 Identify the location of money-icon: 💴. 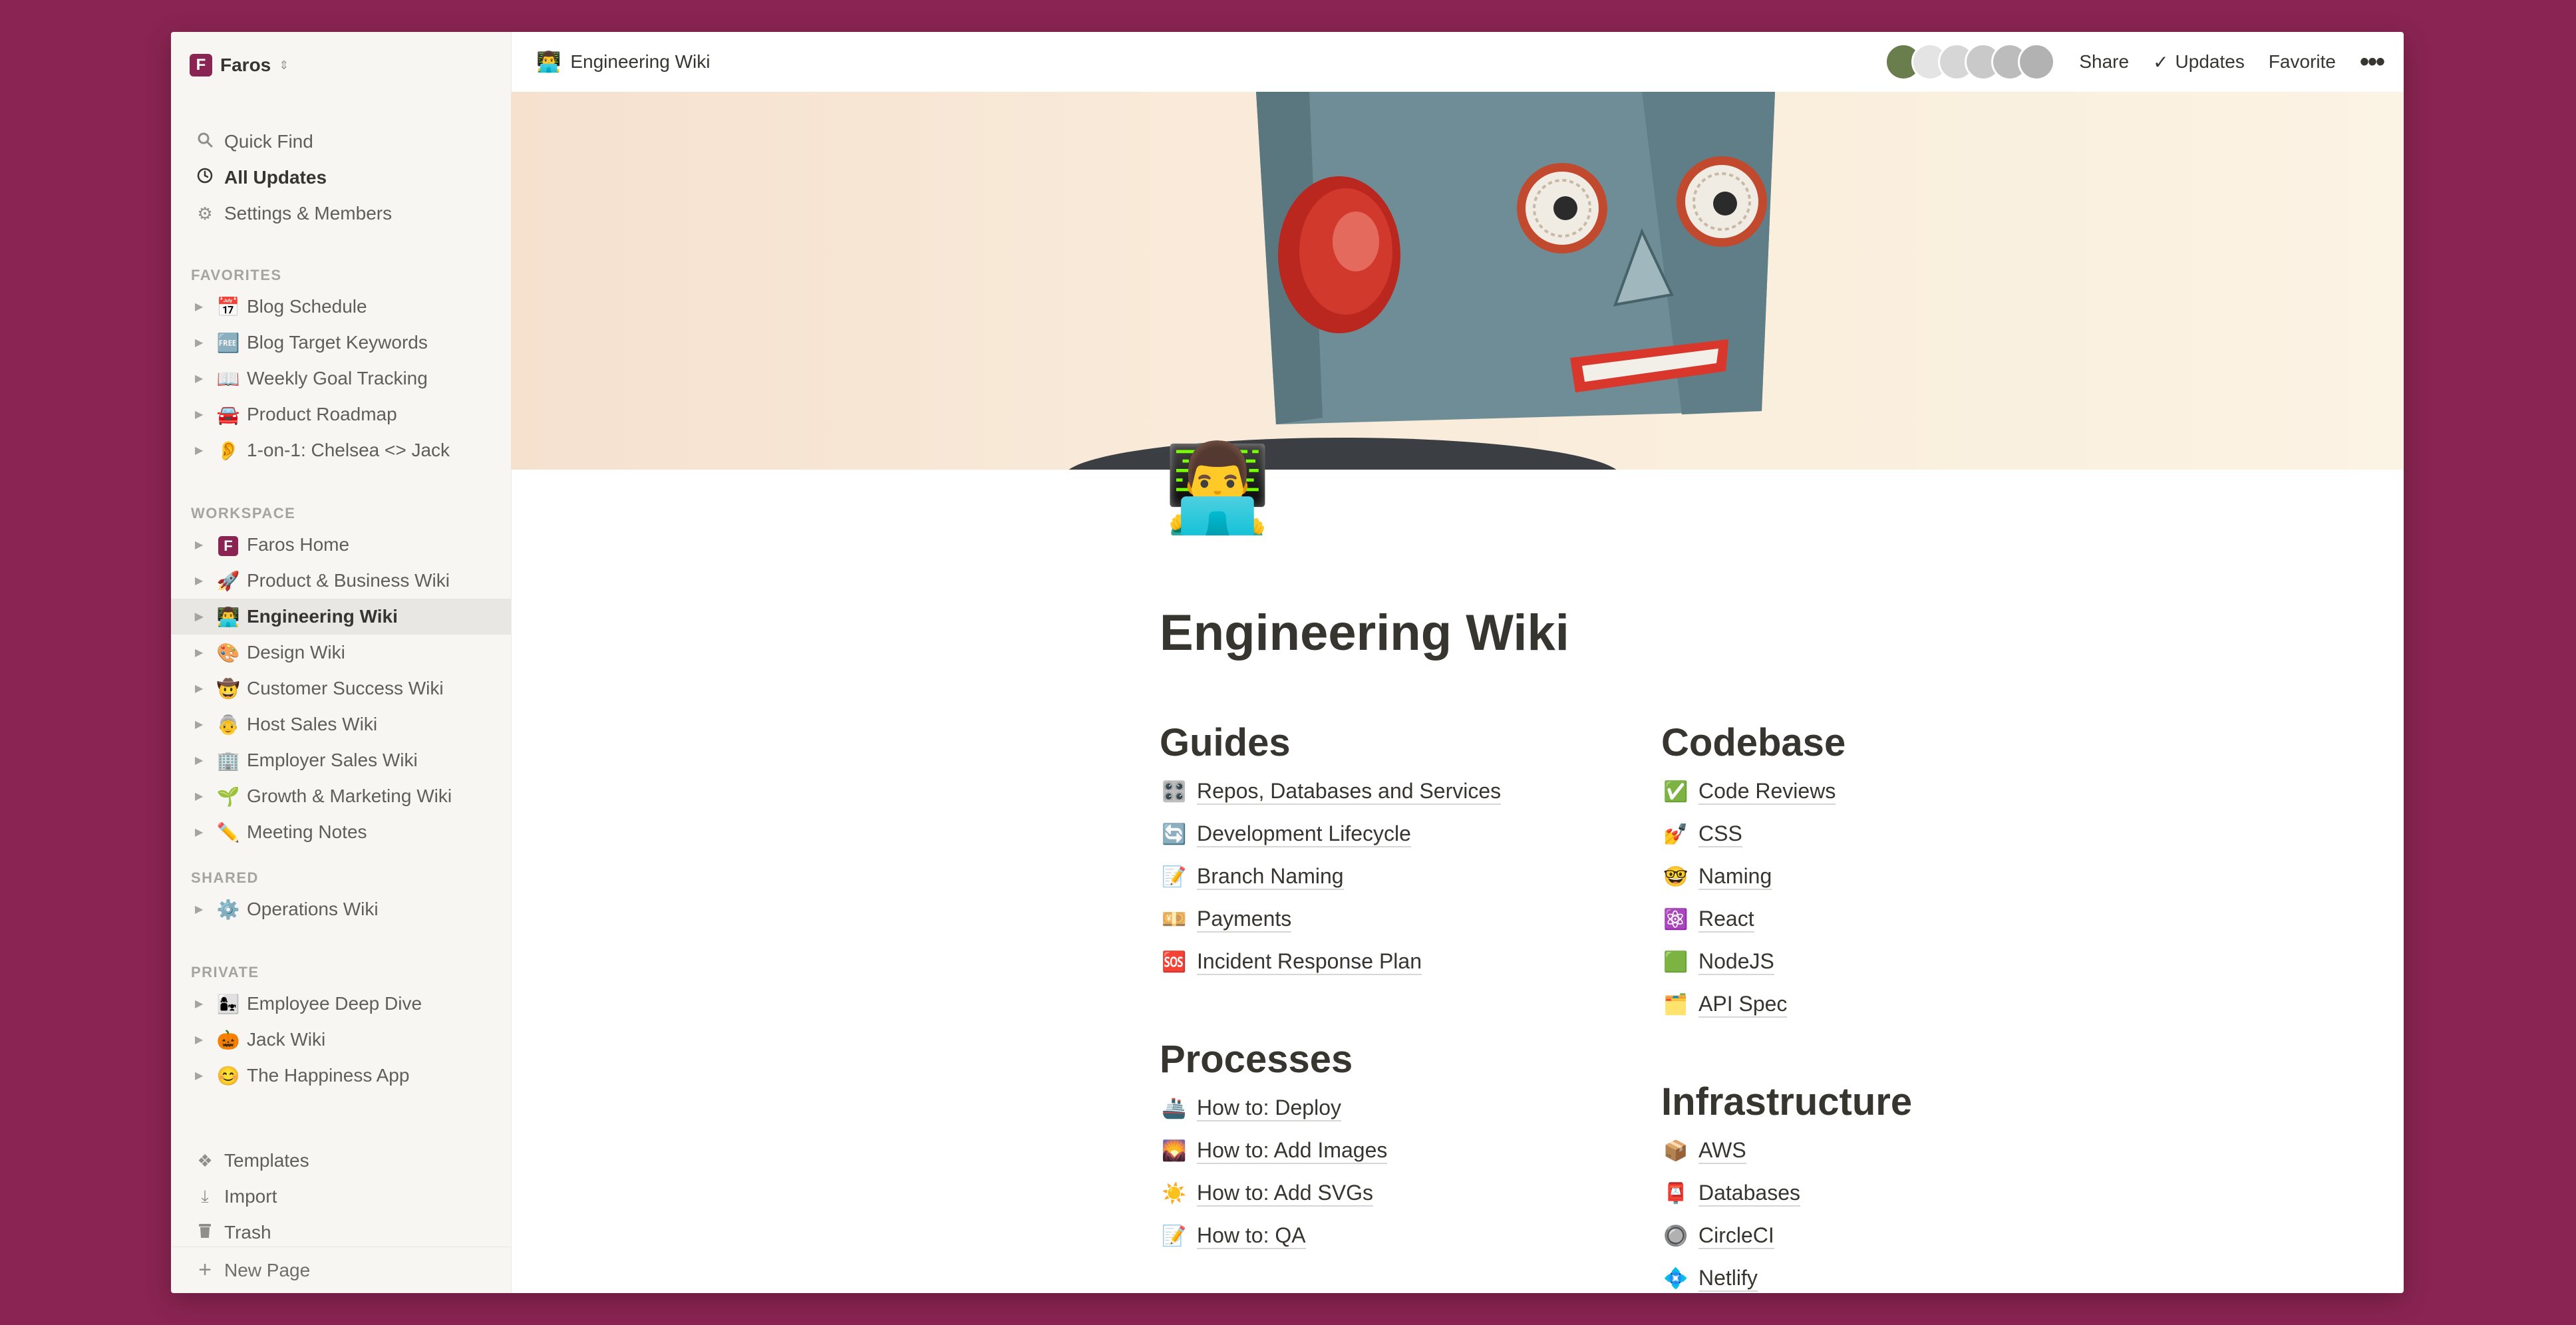
(1174, 920).